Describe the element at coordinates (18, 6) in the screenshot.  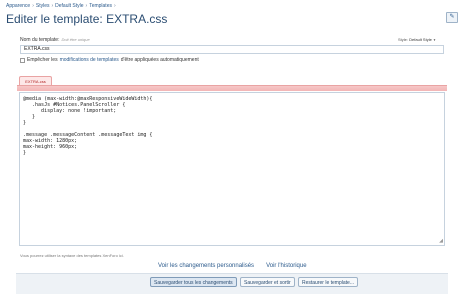
I see `breadcrumb-item-apparence: Apparence` at that location.